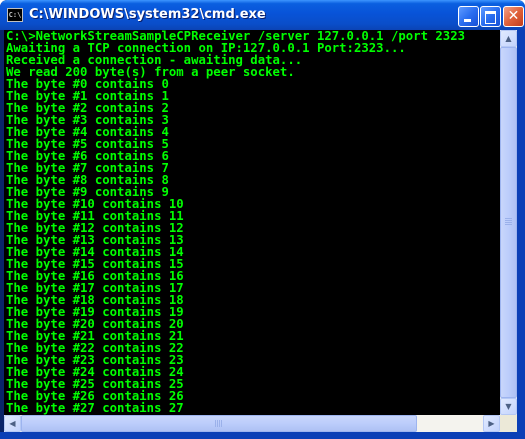  I want to click on scroll-right-button: ▶, so click(491, 423).